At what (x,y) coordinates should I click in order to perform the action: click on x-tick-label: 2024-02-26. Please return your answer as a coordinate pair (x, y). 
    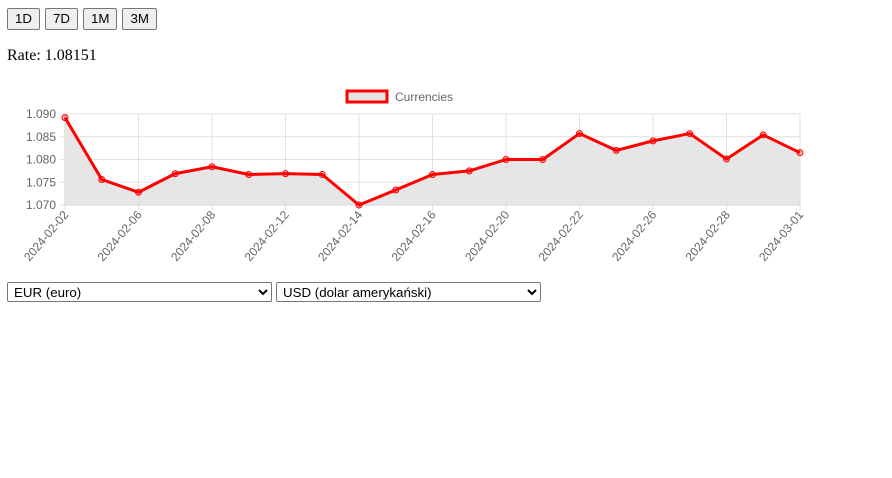
    Looking at the image, I should click on (634, 236).